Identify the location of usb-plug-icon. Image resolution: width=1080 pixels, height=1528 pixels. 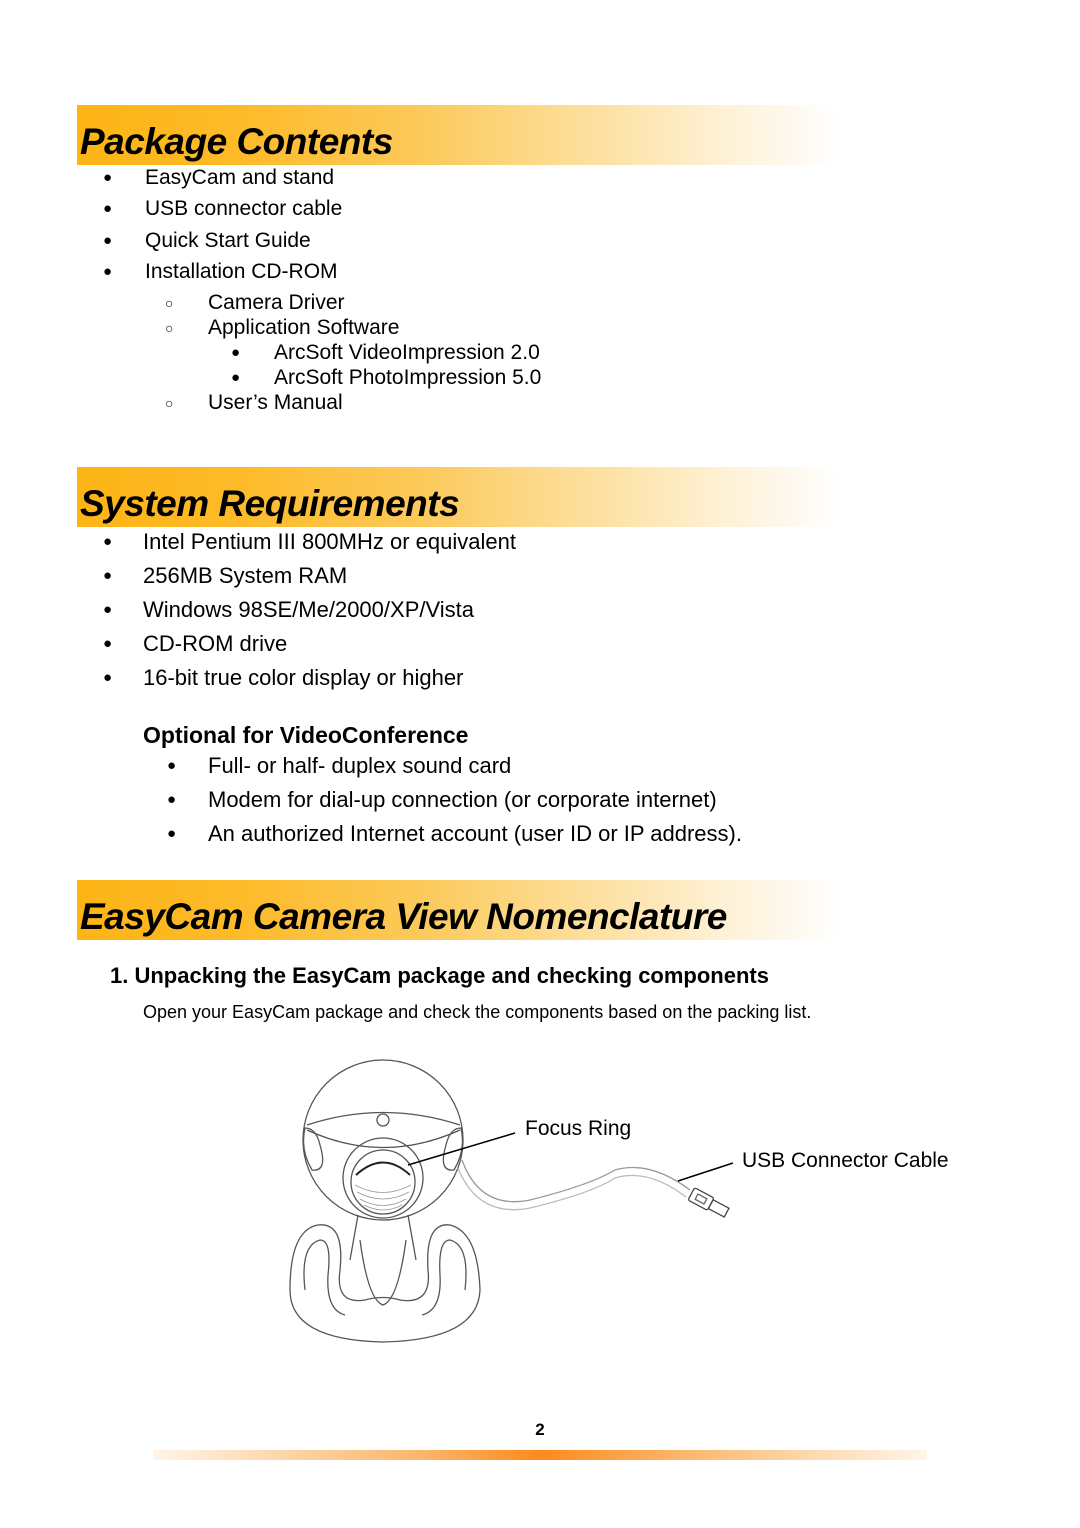
(709, 1202).